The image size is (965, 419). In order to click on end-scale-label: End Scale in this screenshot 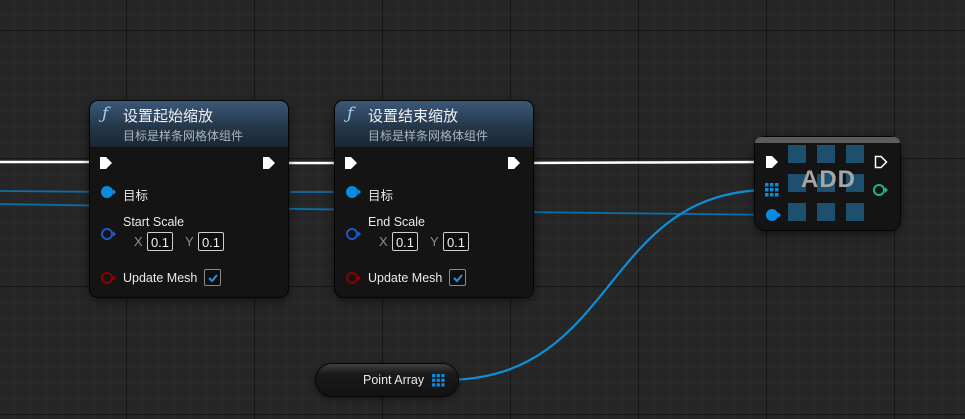, I will do `click(396, 222)`.